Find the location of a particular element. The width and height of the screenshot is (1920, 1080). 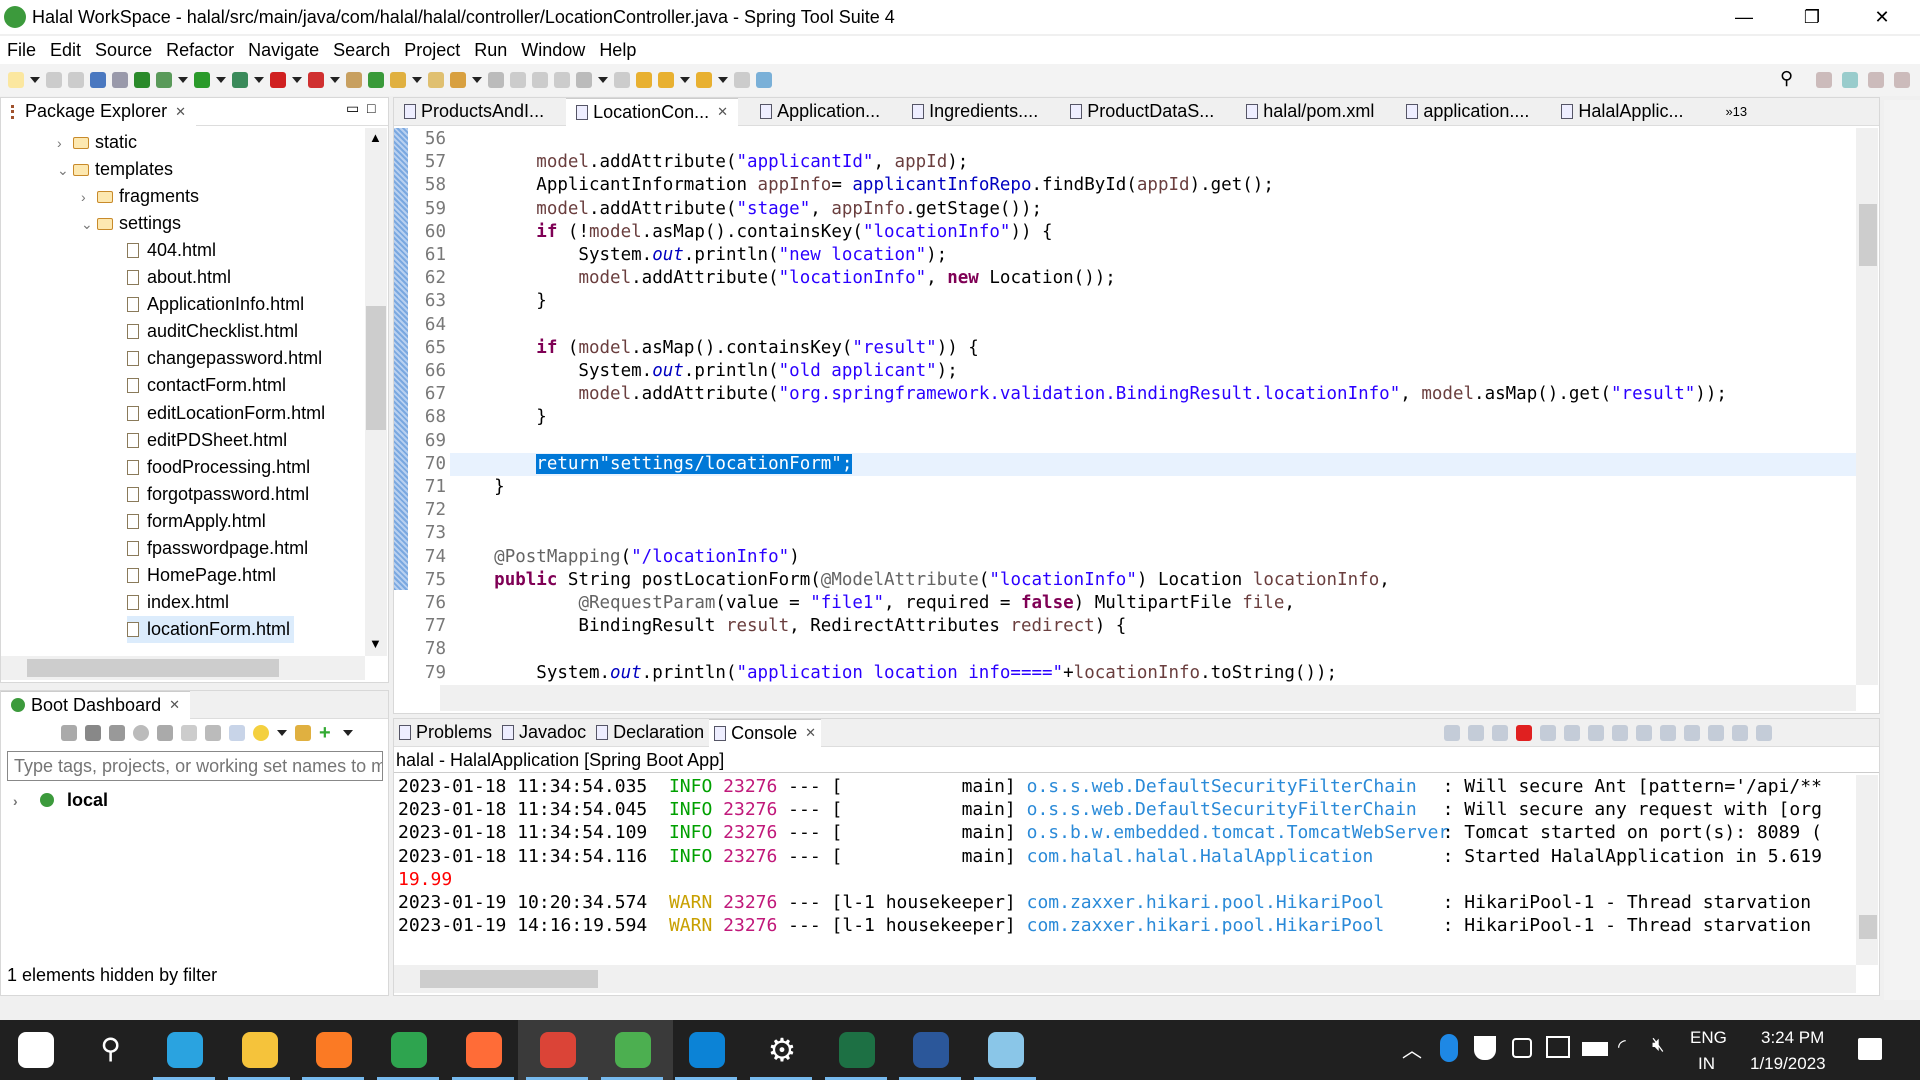

settings-icon: ⚙ is located at coordinates (782, 1050).